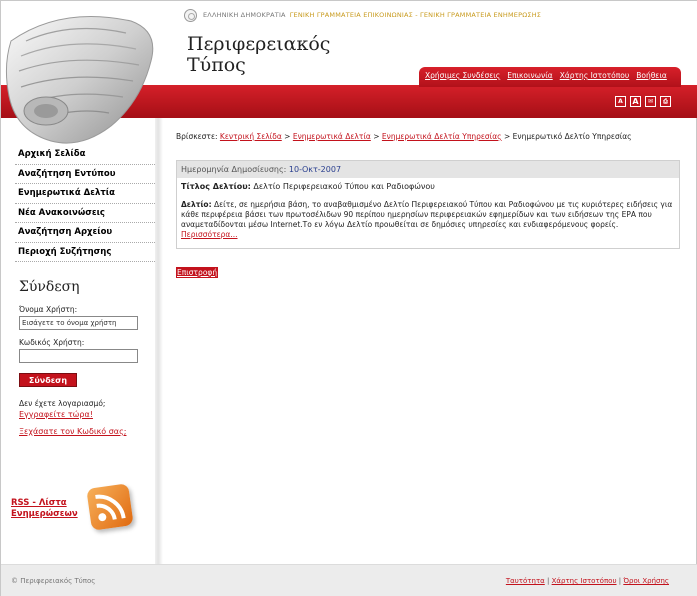 The width and height of the screenshot is (697, 596). I want to click on breadcrumb-label: Βρίσκεστε:, so click(197, 136).